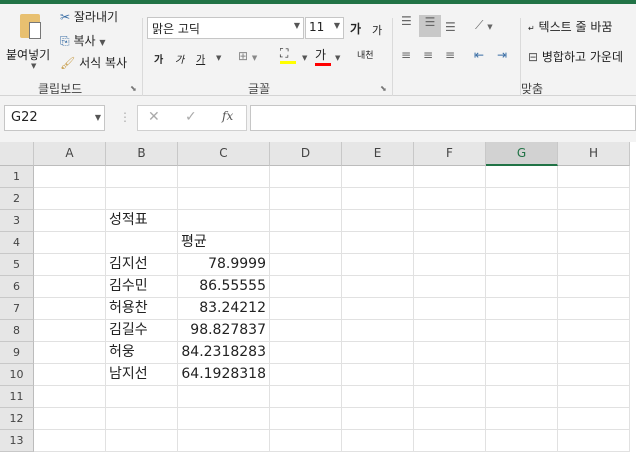 This screenshot has height=462, width=636. What do you see at coordinates (484, 25) in the screenshot?
I see `orientation-button: ⟋ ▼` at bounding box center [484, 25].